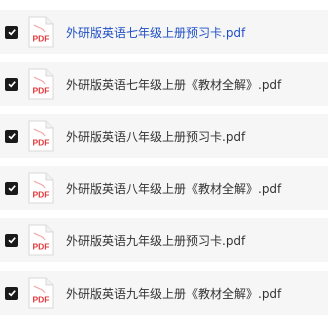 This screenshot has width=328, height=324. I want to click on file-row: PDF 外研版英语七年级上册预习卡.pdf, so click(164, 32).